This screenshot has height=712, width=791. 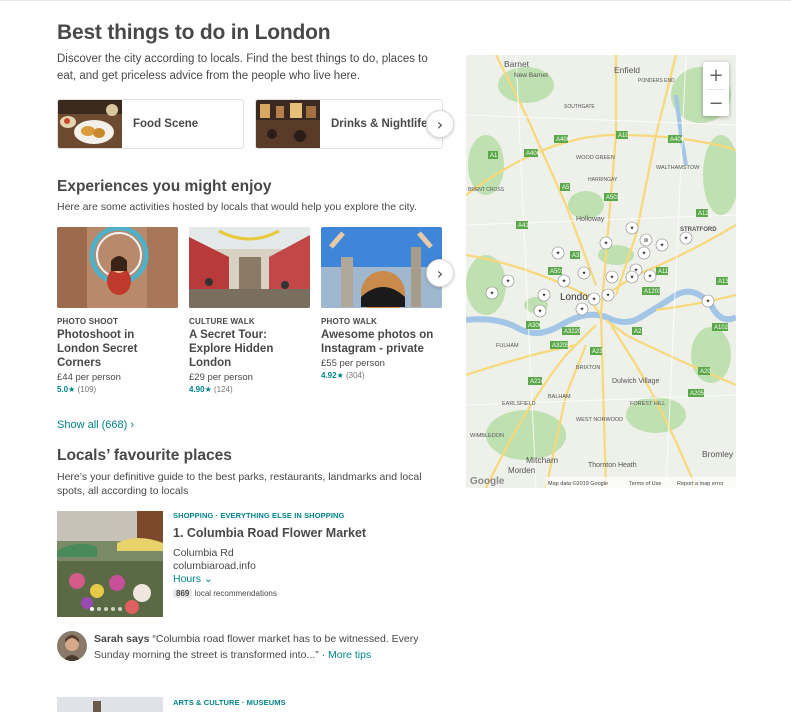 I want to click on next-experience-button: ›, so click(x=440, y=273).